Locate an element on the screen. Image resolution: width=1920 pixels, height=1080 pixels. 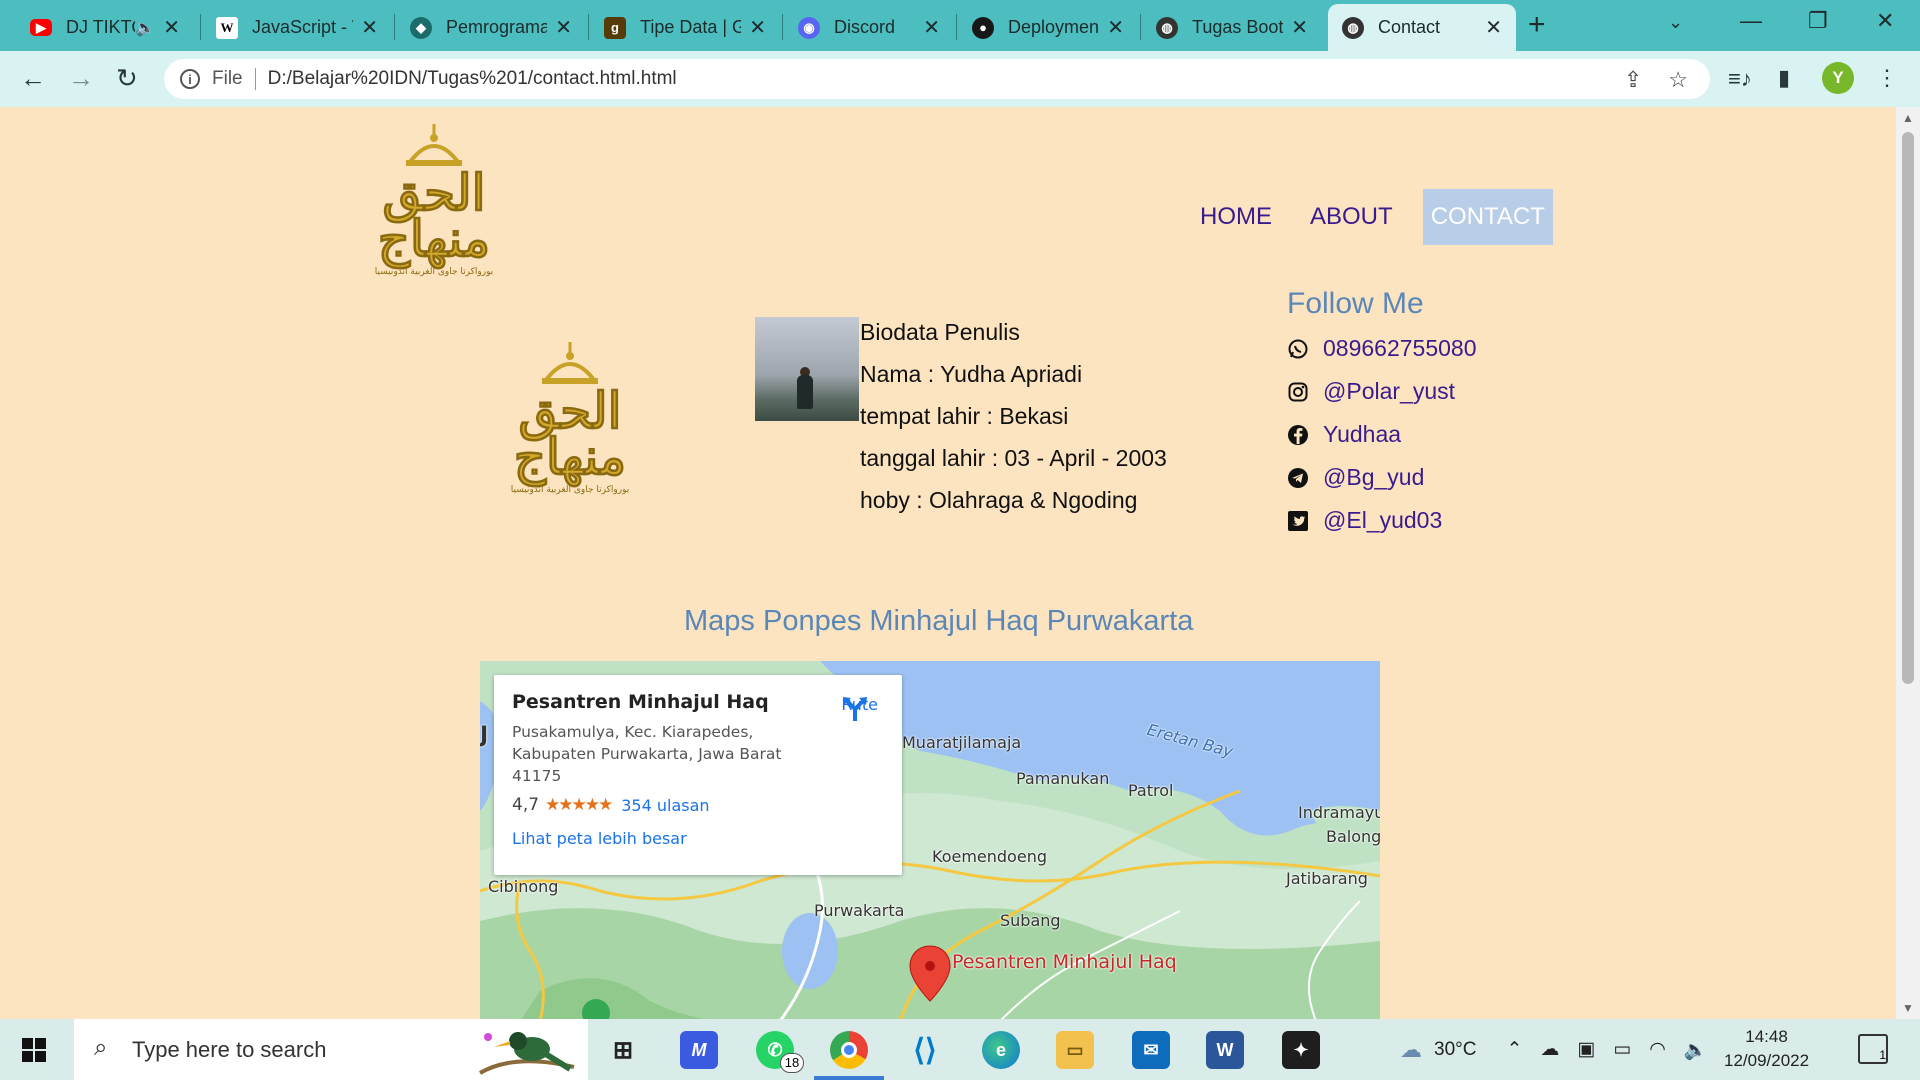
tab-tipe-data: g Tipe Data | Goodreads ✕ is located at coordinates (685, 27).